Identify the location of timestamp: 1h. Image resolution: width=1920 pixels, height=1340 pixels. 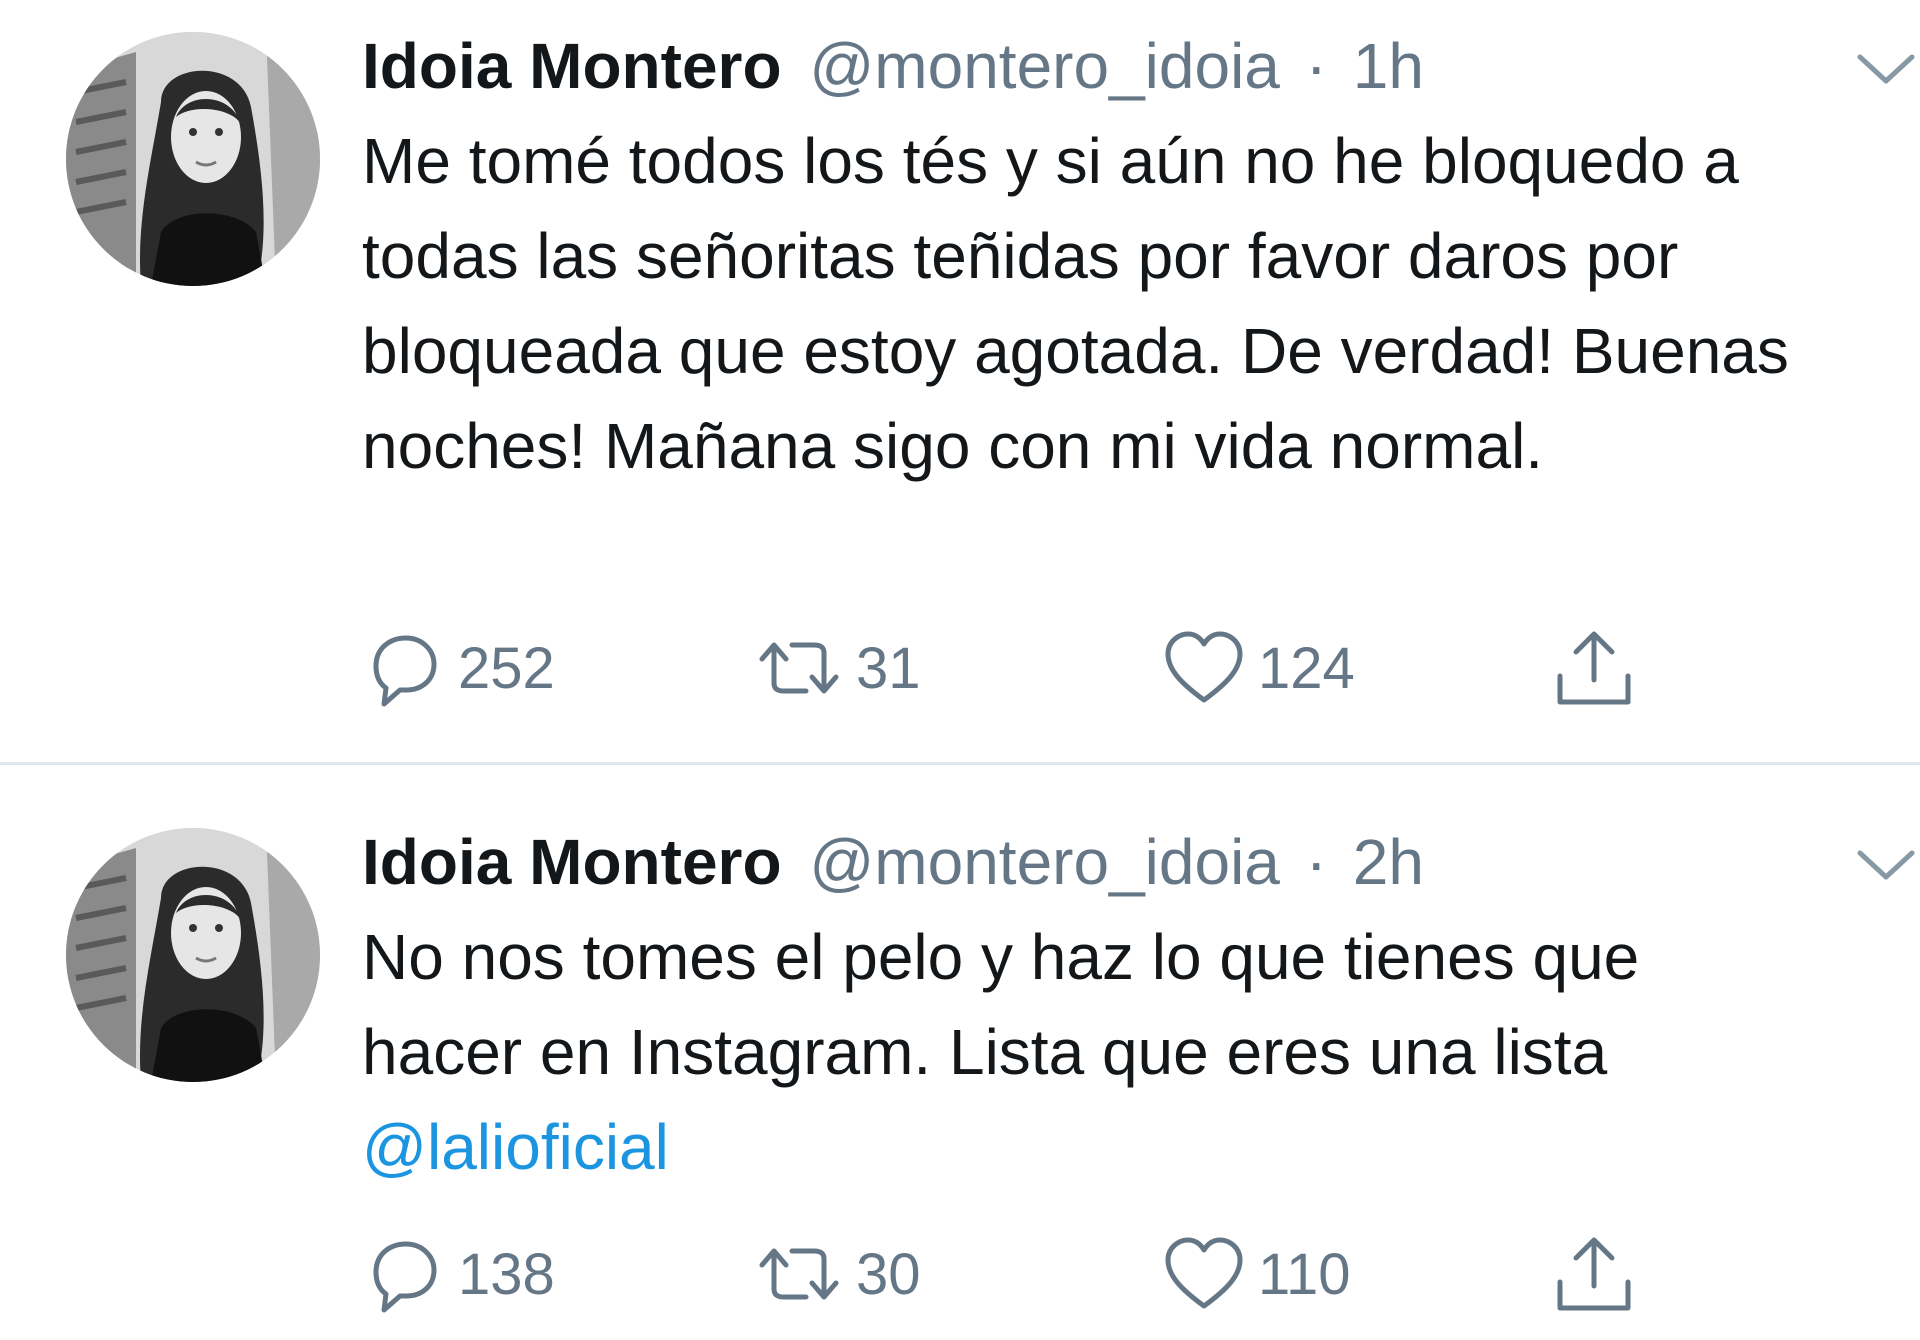
(1388, 66).